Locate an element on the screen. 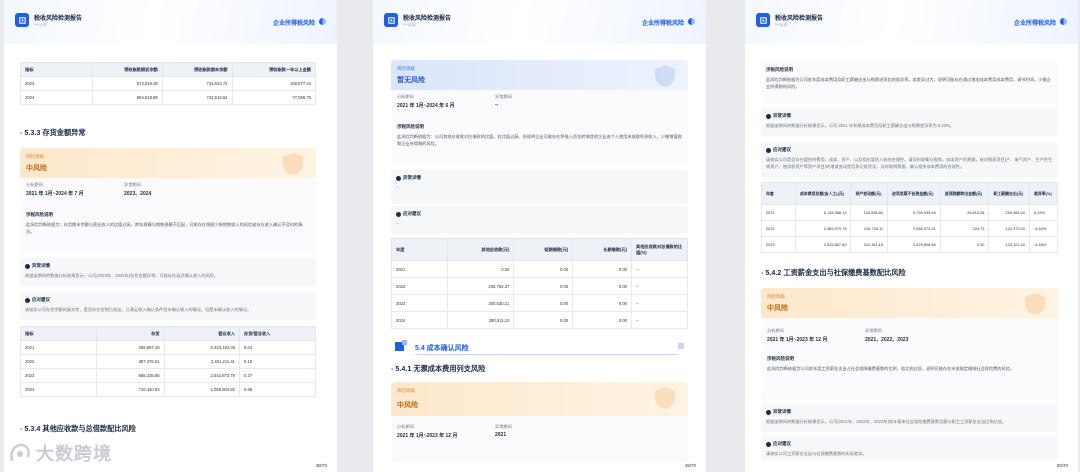 The height and width of the screenshot is (472, 1080). section-heading-5-3-4: - 5.3.4 其他应收款与总借款配比风险 is located at coordinates (78, 428).